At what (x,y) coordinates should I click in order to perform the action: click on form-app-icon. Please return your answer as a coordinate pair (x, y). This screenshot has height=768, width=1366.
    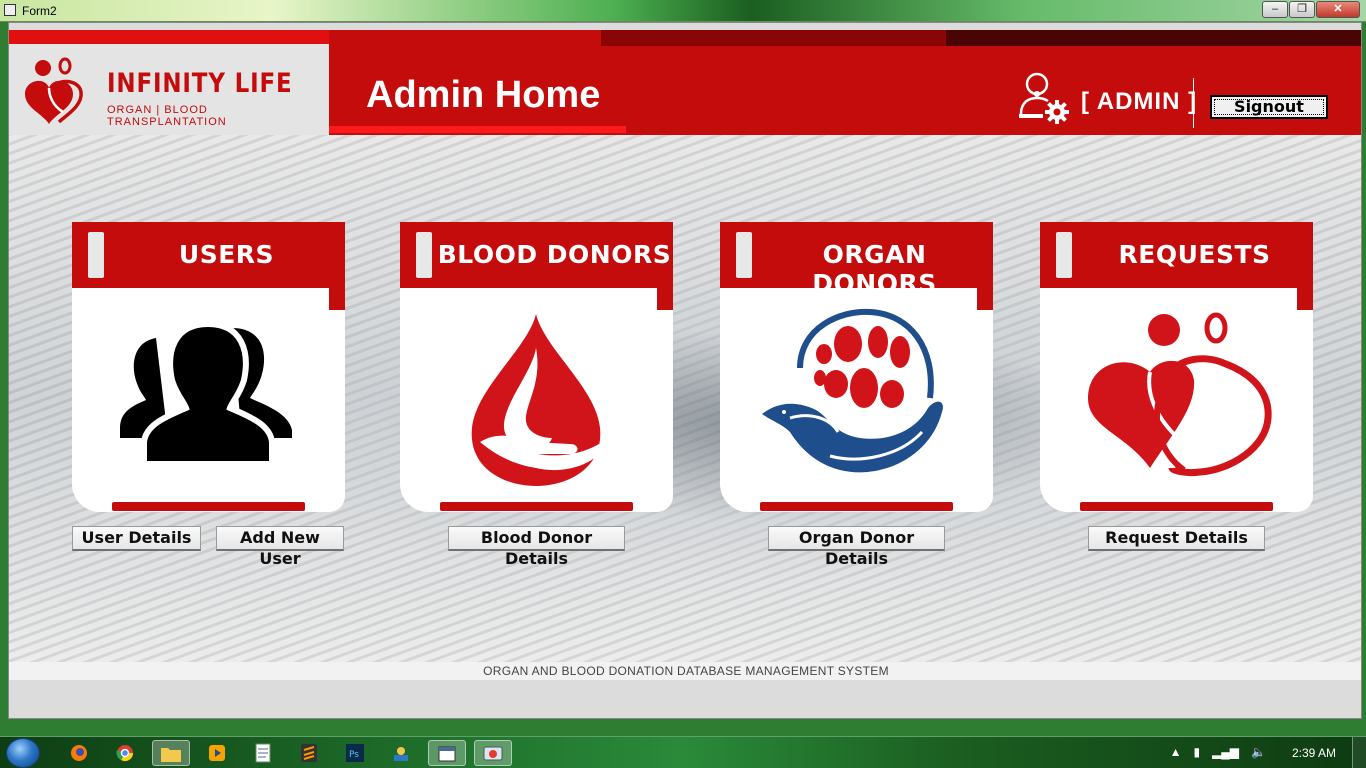
    Looking at the image, I should click on (447, 753).